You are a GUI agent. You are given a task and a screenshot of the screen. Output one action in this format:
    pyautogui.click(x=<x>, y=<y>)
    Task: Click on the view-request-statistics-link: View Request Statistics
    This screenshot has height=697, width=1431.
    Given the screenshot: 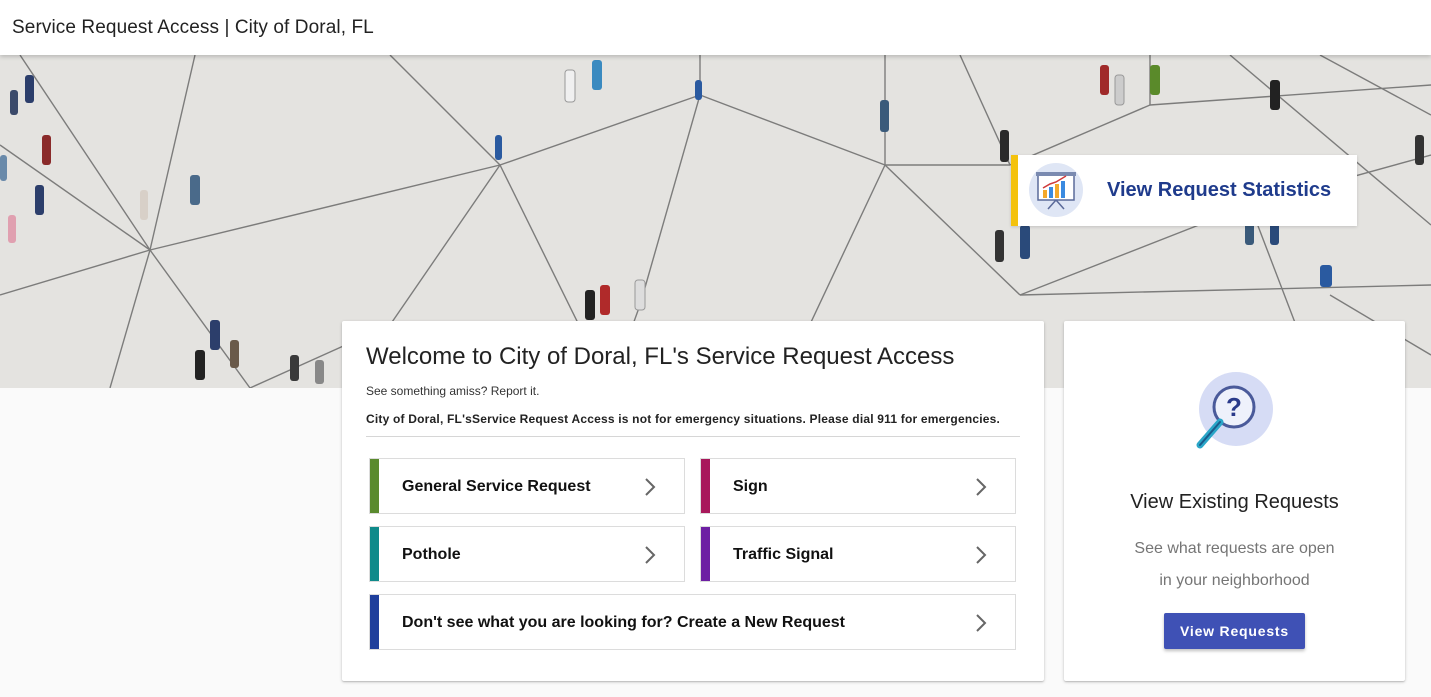 What is the action you would take?
    pyautogui.click(x=1184, y=190)
    